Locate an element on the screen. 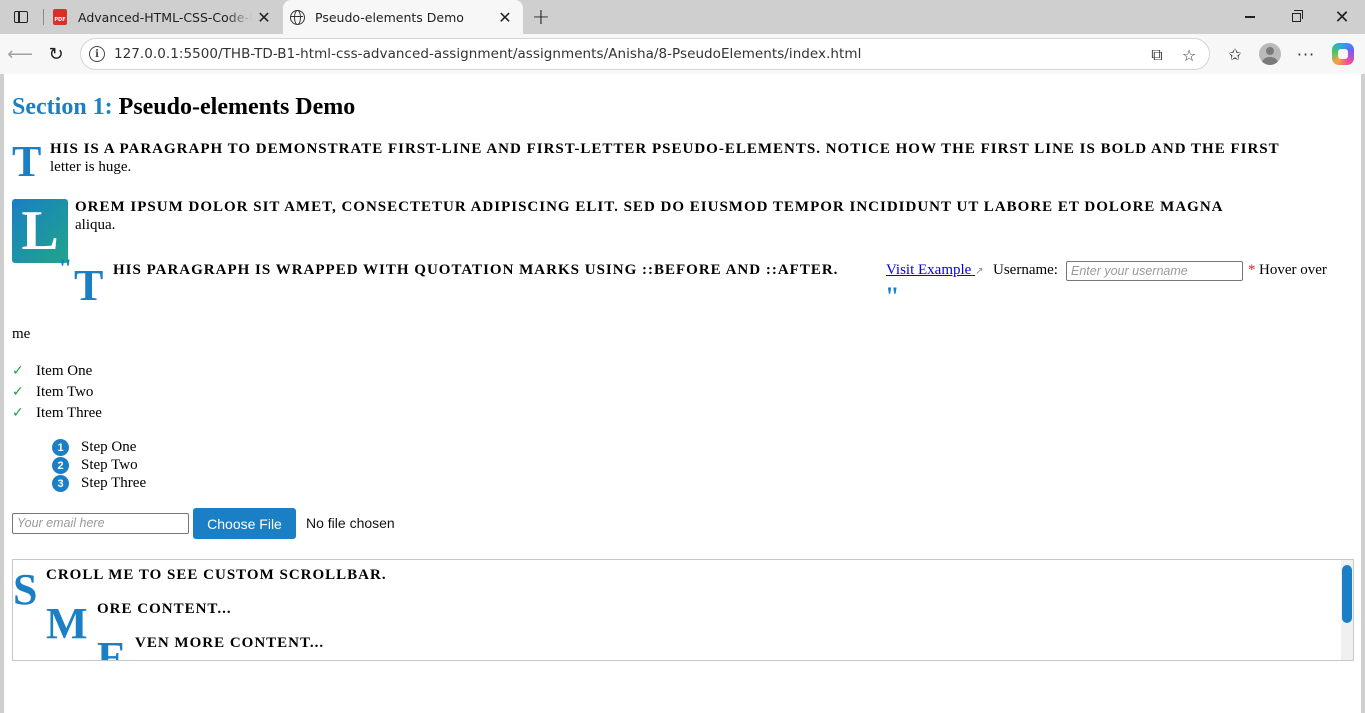 Image resolution: width=1365 pixels, height=713 pixels. restore-icon is located at coordinates (1297, 15).